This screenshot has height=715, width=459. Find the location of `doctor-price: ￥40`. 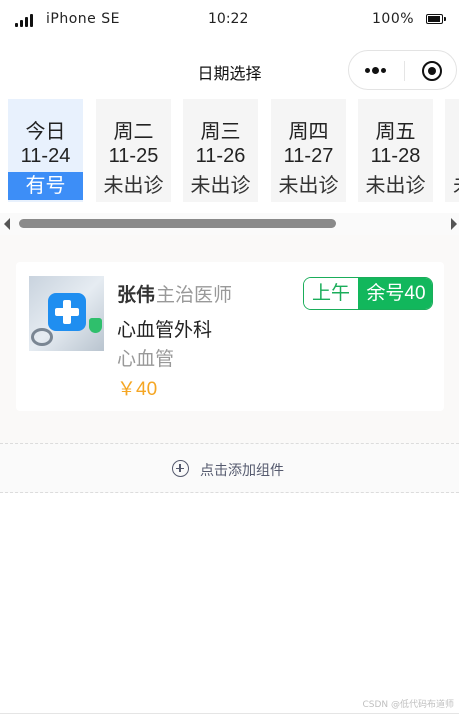

doctor-price: ￥40 is located at coordinates (137, 389).